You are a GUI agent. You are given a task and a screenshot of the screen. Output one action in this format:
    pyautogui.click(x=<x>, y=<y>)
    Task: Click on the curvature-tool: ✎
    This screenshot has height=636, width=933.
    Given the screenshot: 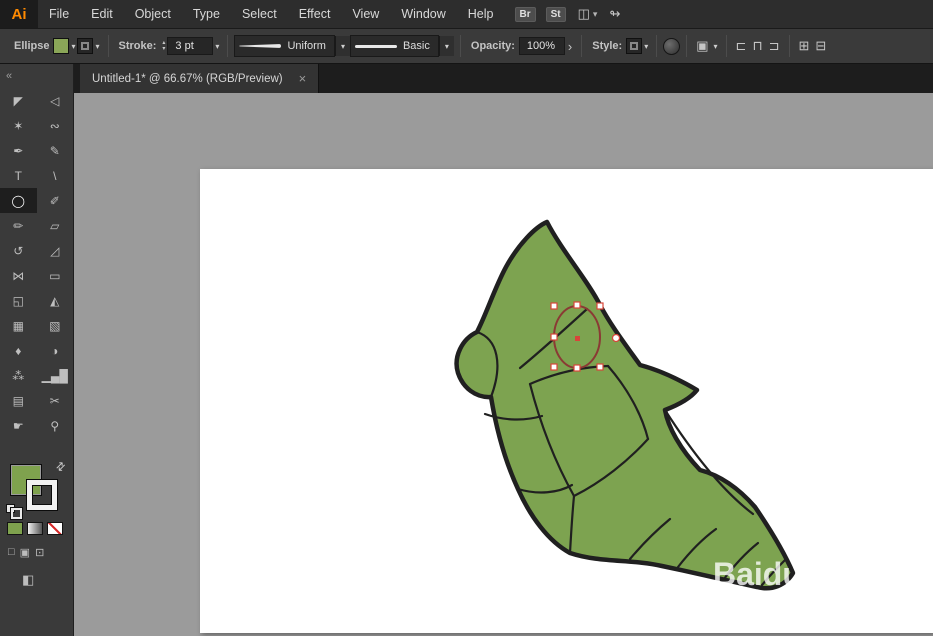 What is the action you would take?
    pyautogui.click(x=55, y=150)
    